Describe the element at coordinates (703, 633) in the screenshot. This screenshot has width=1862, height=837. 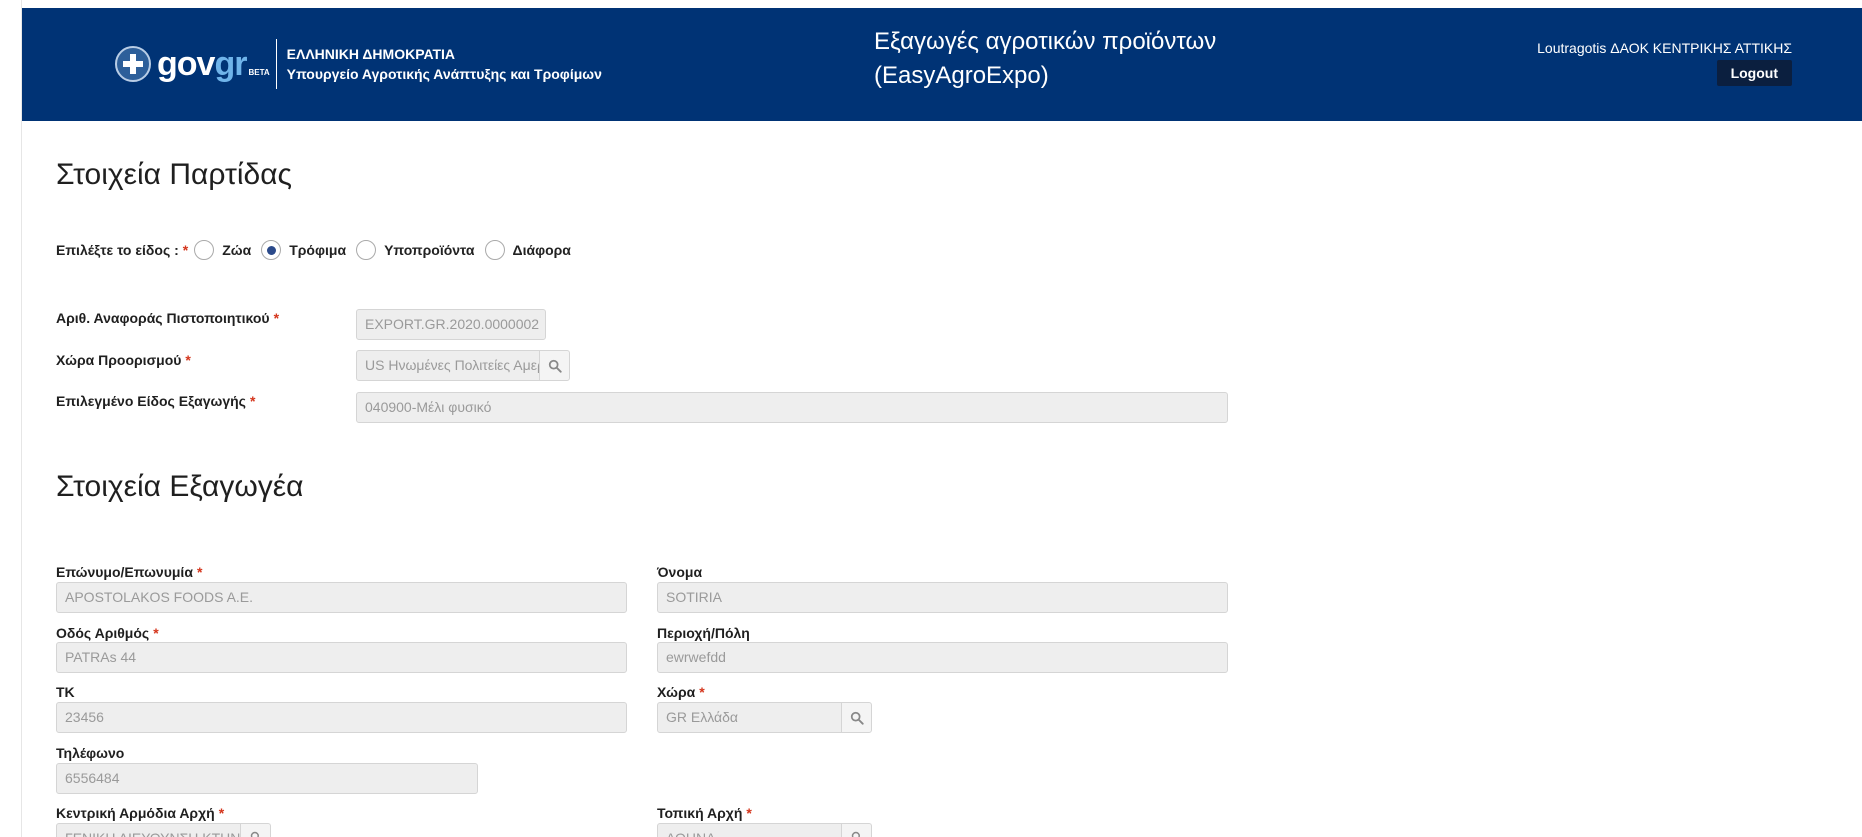
I see `area-label: Περιοχή/Πόλη` at that location.